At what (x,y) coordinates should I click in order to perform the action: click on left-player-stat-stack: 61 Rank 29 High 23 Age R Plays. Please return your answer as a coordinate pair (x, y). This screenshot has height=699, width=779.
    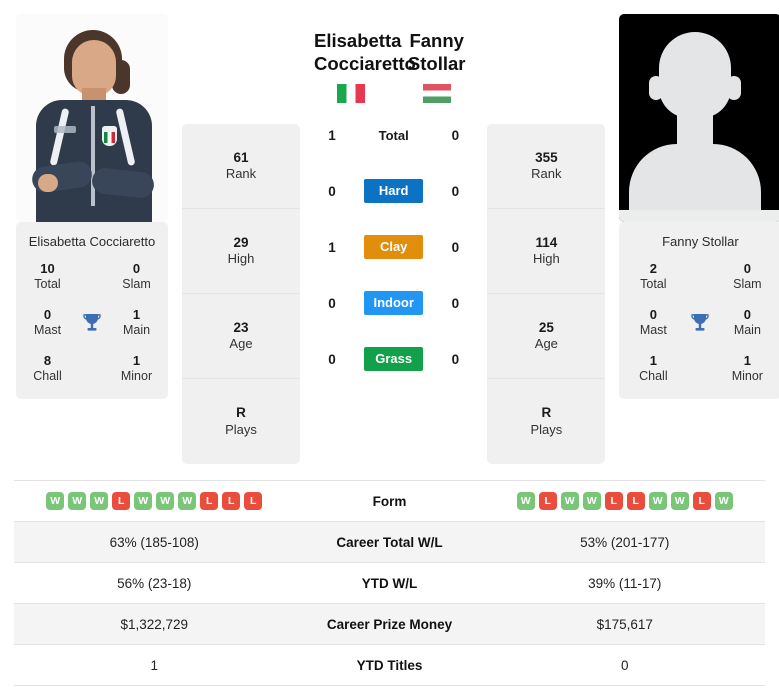
    Looking at the image, I should click on (241, 294).